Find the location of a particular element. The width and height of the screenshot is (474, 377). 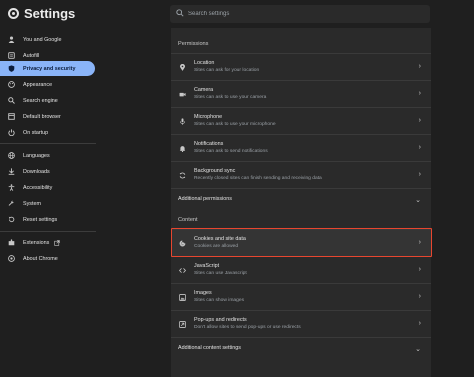

sidebar-item-privacy-and-security: Privacy and security is located at coordinates (47, 68).